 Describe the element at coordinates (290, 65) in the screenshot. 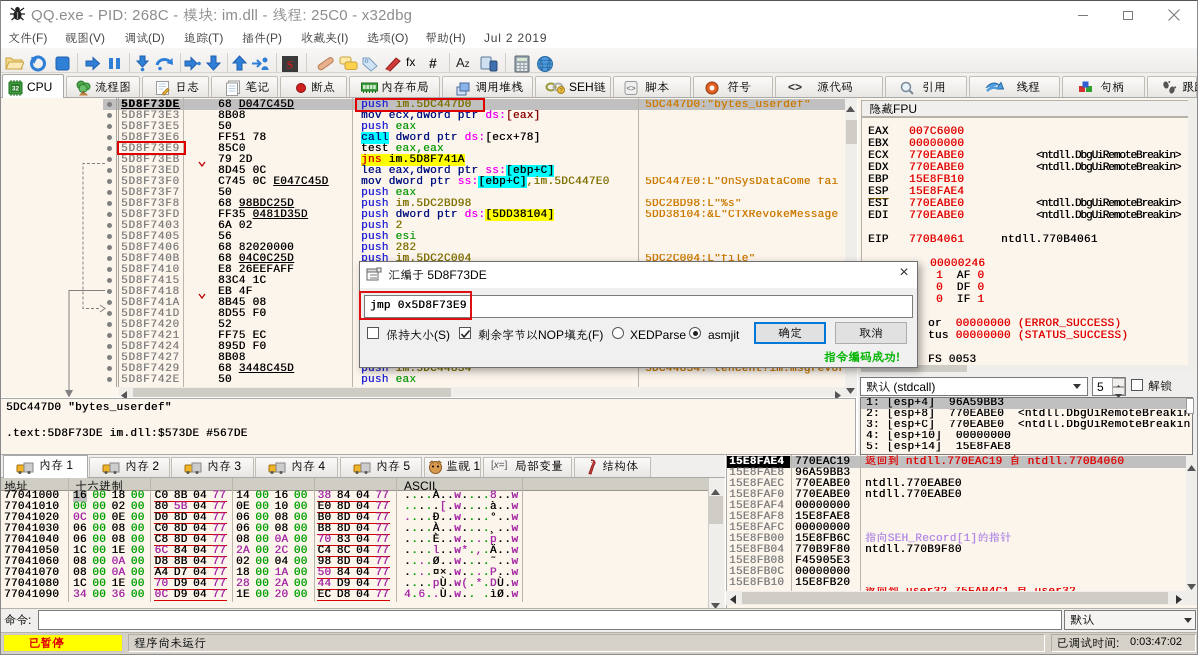

I see `svg-text: S` at that location.